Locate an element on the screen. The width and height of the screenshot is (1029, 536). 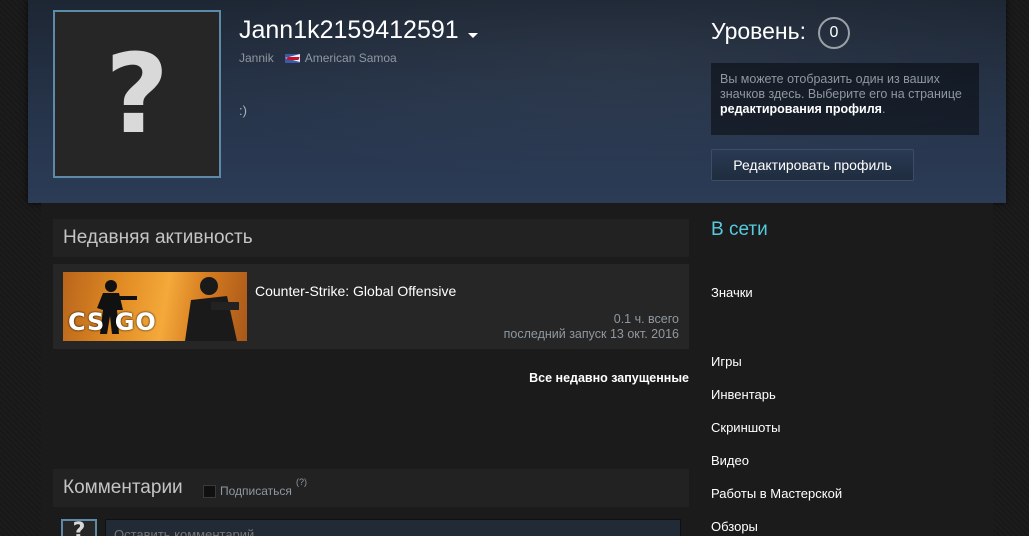
sidebar-link-workshop: Работы в Мастерской is located at coordinates (776, 493).